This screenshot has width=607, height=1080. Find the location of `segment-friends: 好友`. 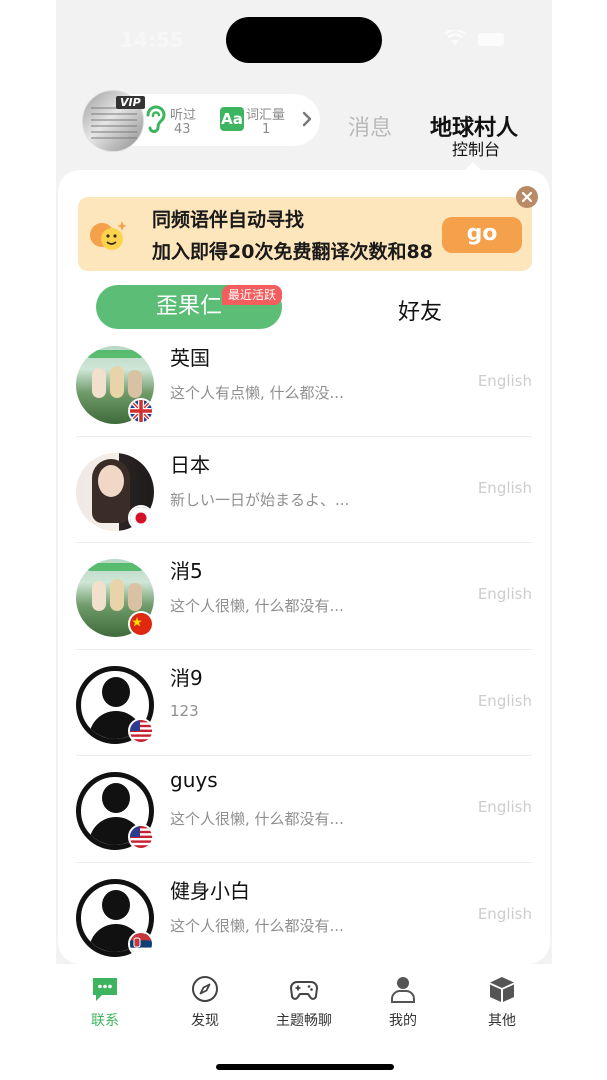

segment-friends: 好友 is located at coordinates (420, 310).